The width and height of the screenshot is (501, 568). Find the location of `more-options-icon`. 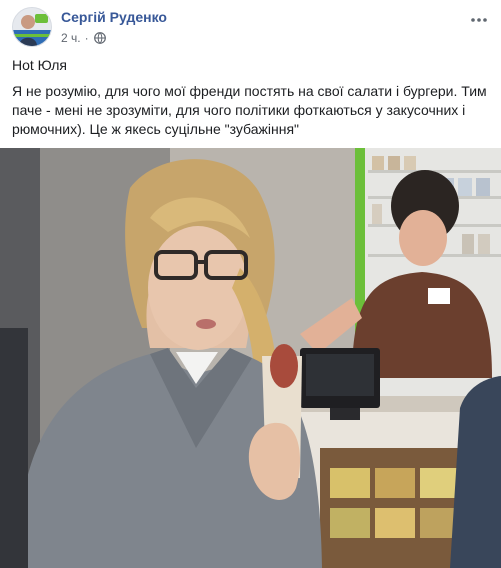

more-options-icon is located at coordinates (479, 20).